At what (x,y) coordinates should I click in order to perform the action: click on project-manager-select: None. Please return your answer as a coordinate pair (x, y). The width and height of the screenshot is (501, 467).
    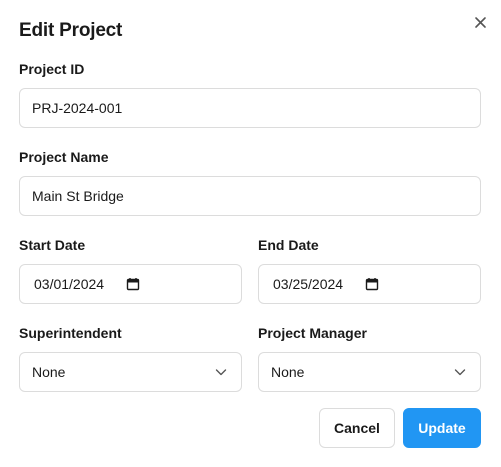
    Looking at the image, I should click on (369, 372).